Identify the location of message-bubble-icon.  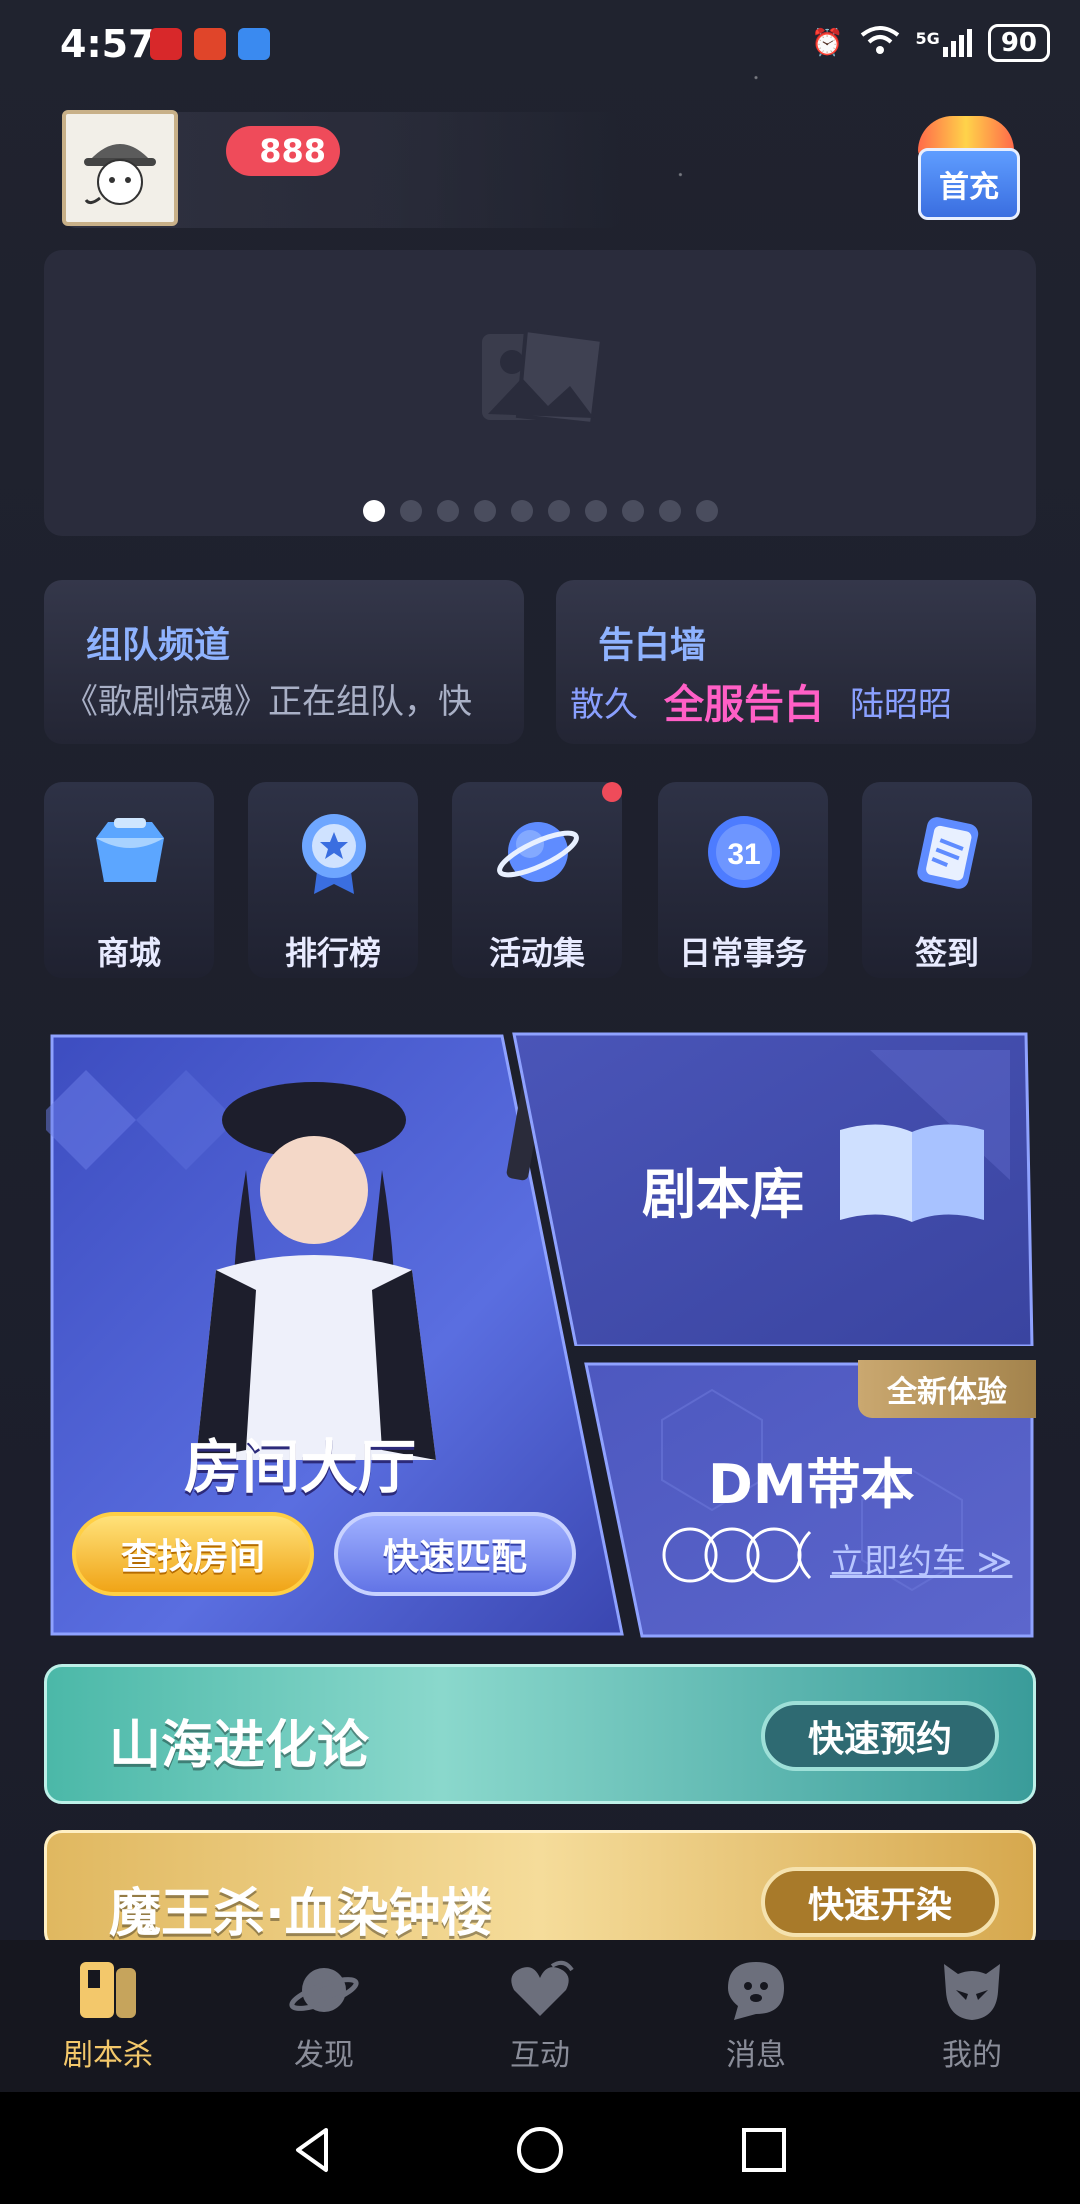
(756, 1991).